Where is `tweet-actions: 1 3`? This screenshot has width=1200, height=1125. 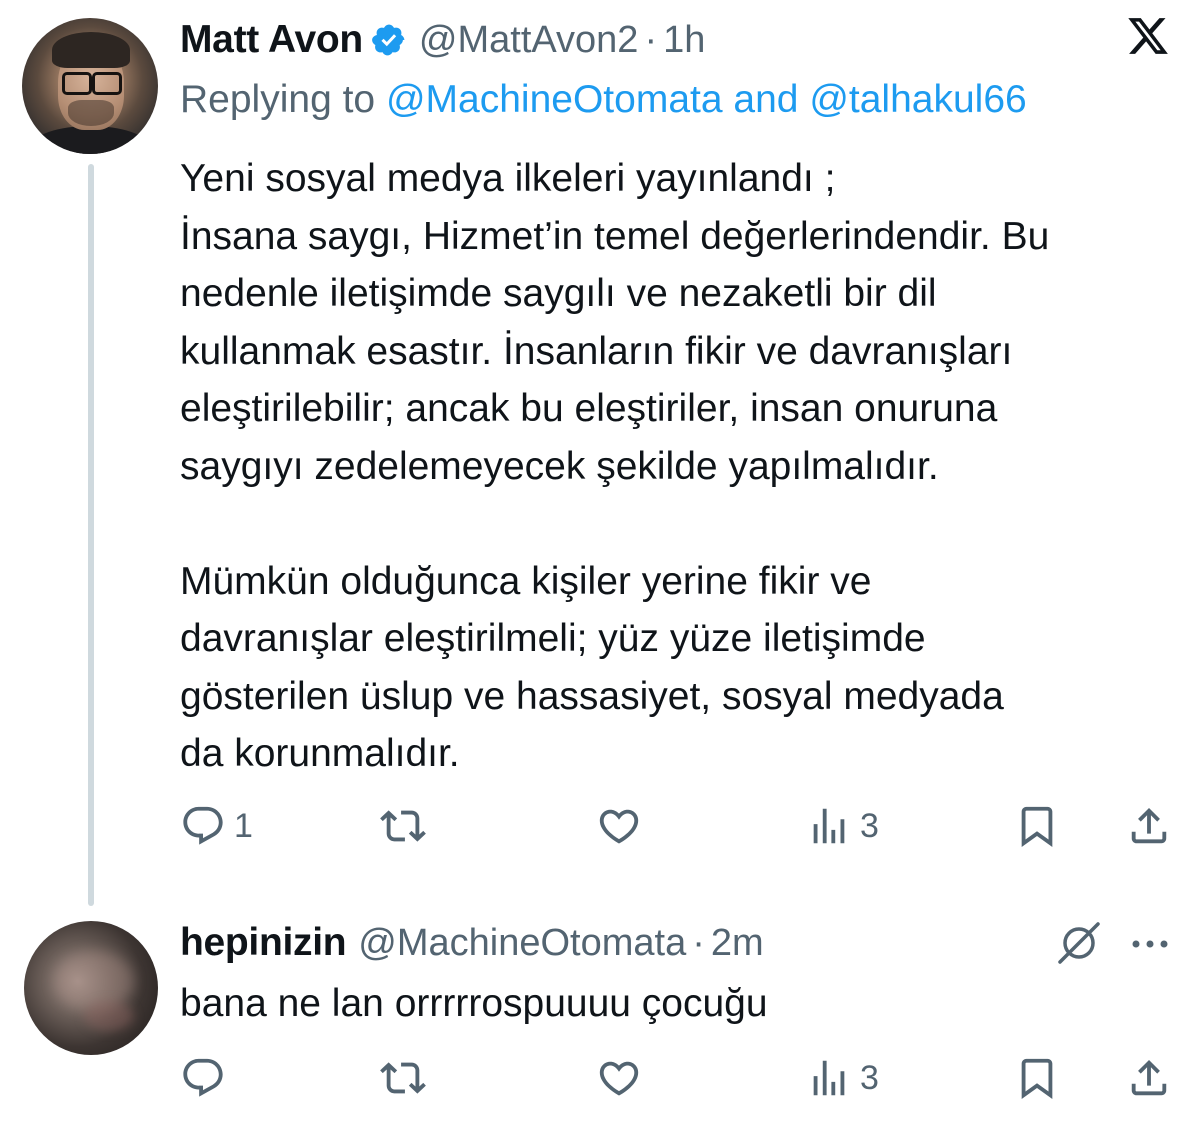 tweet-actions: 1 3 is located at coordinates (676, 826).